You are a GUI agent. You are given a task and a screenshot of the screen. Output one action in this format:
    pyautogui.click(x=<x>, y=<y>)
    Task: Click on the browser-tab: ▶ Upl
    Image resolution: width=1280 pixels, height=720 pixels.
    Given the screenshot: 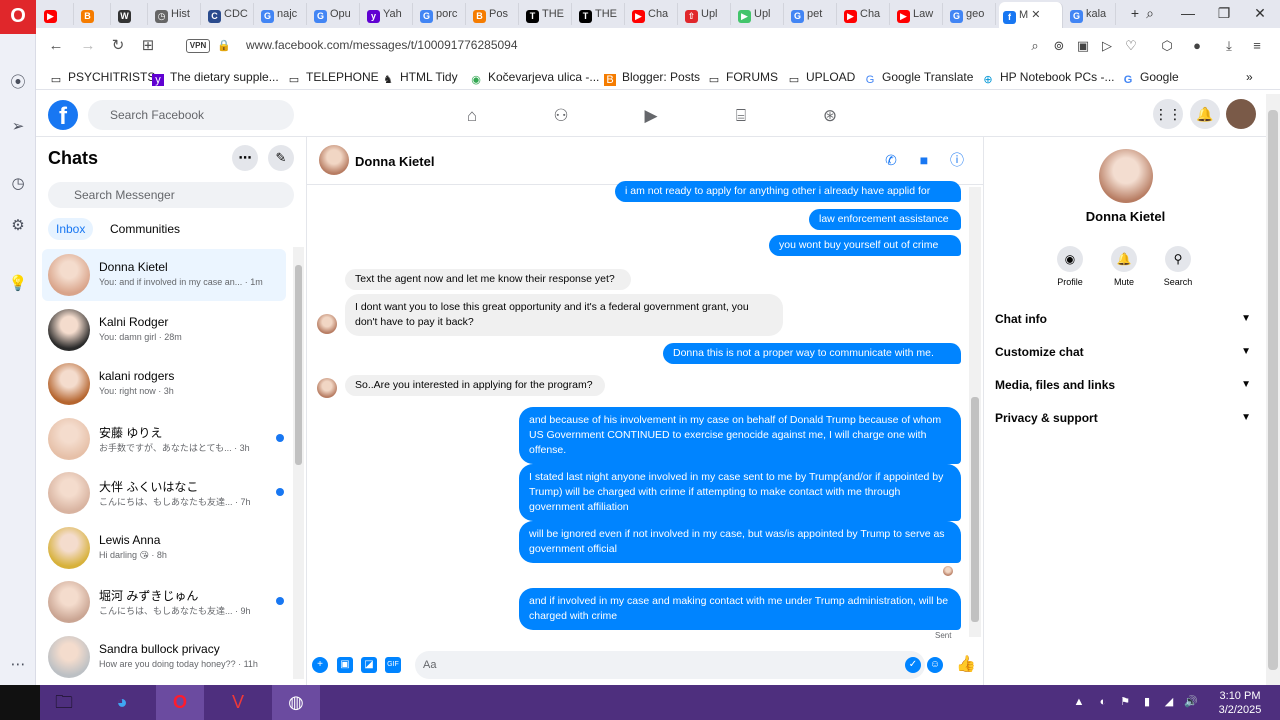 What is the action you would take?
    pyautogui.click(x=759, y=14)
    